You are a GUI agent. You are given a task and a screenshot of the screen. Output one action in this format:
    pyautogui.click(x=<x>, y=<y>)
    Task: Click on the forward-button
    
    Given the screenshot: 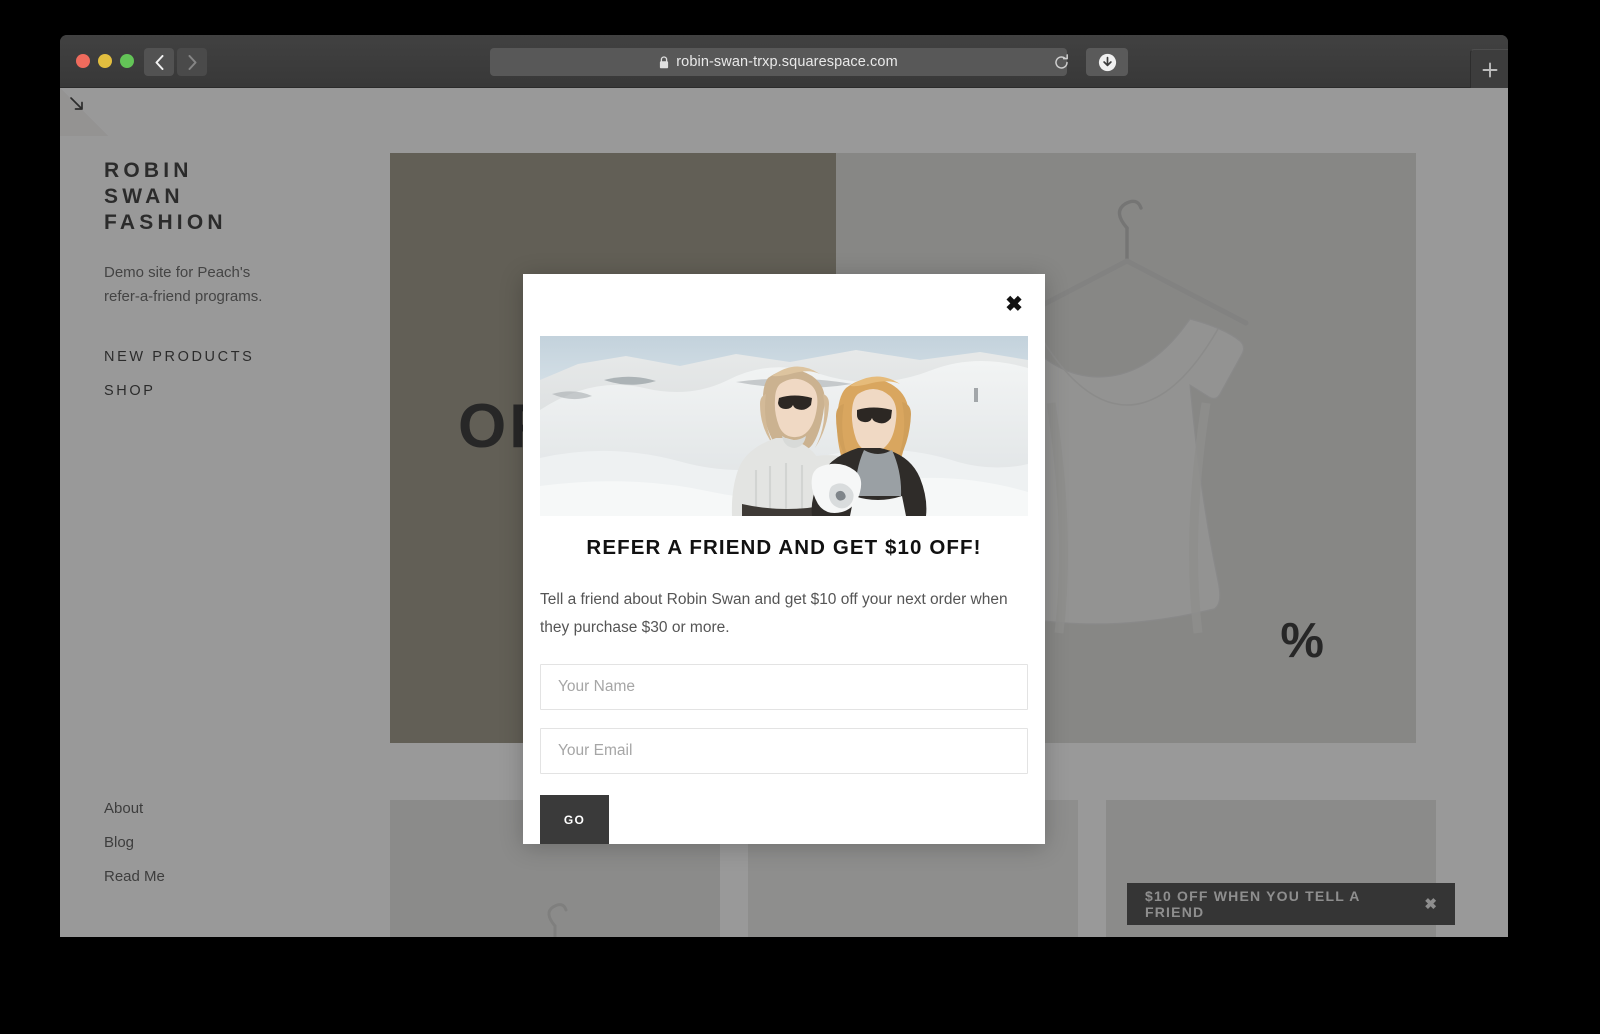 What is the action you would take?
    pyautogui.click(x=192, y=62)
    